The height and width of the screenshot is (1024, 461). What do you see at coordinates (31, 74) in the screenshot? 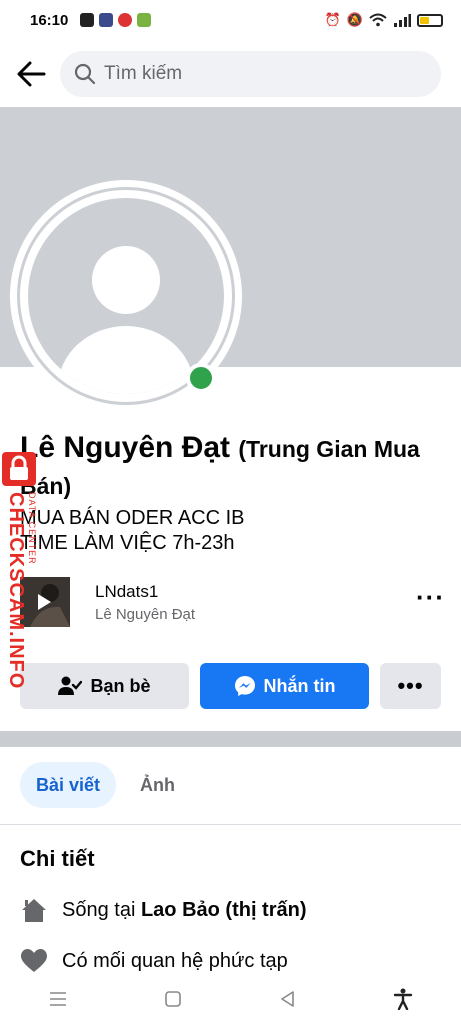
I see `back-arrow-icon` at bounding box center [31, 74].